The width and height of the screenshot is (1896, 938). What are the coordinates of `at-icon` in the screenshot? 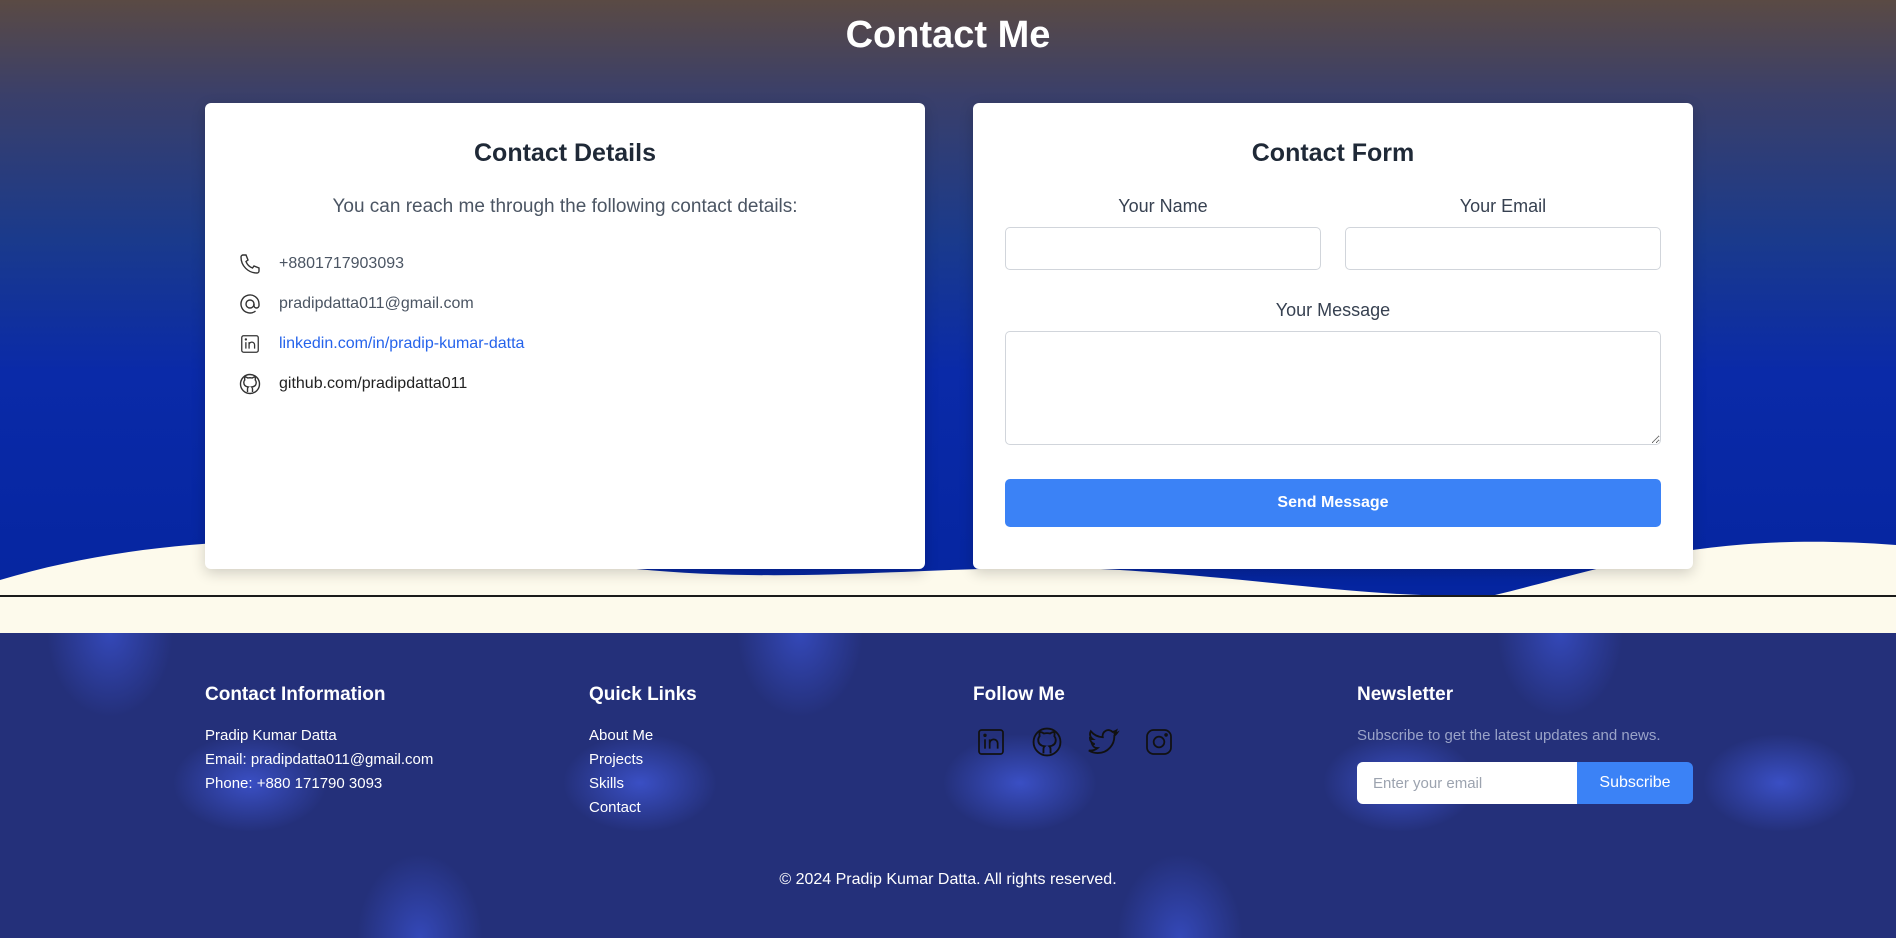 It's located at (250, 304).